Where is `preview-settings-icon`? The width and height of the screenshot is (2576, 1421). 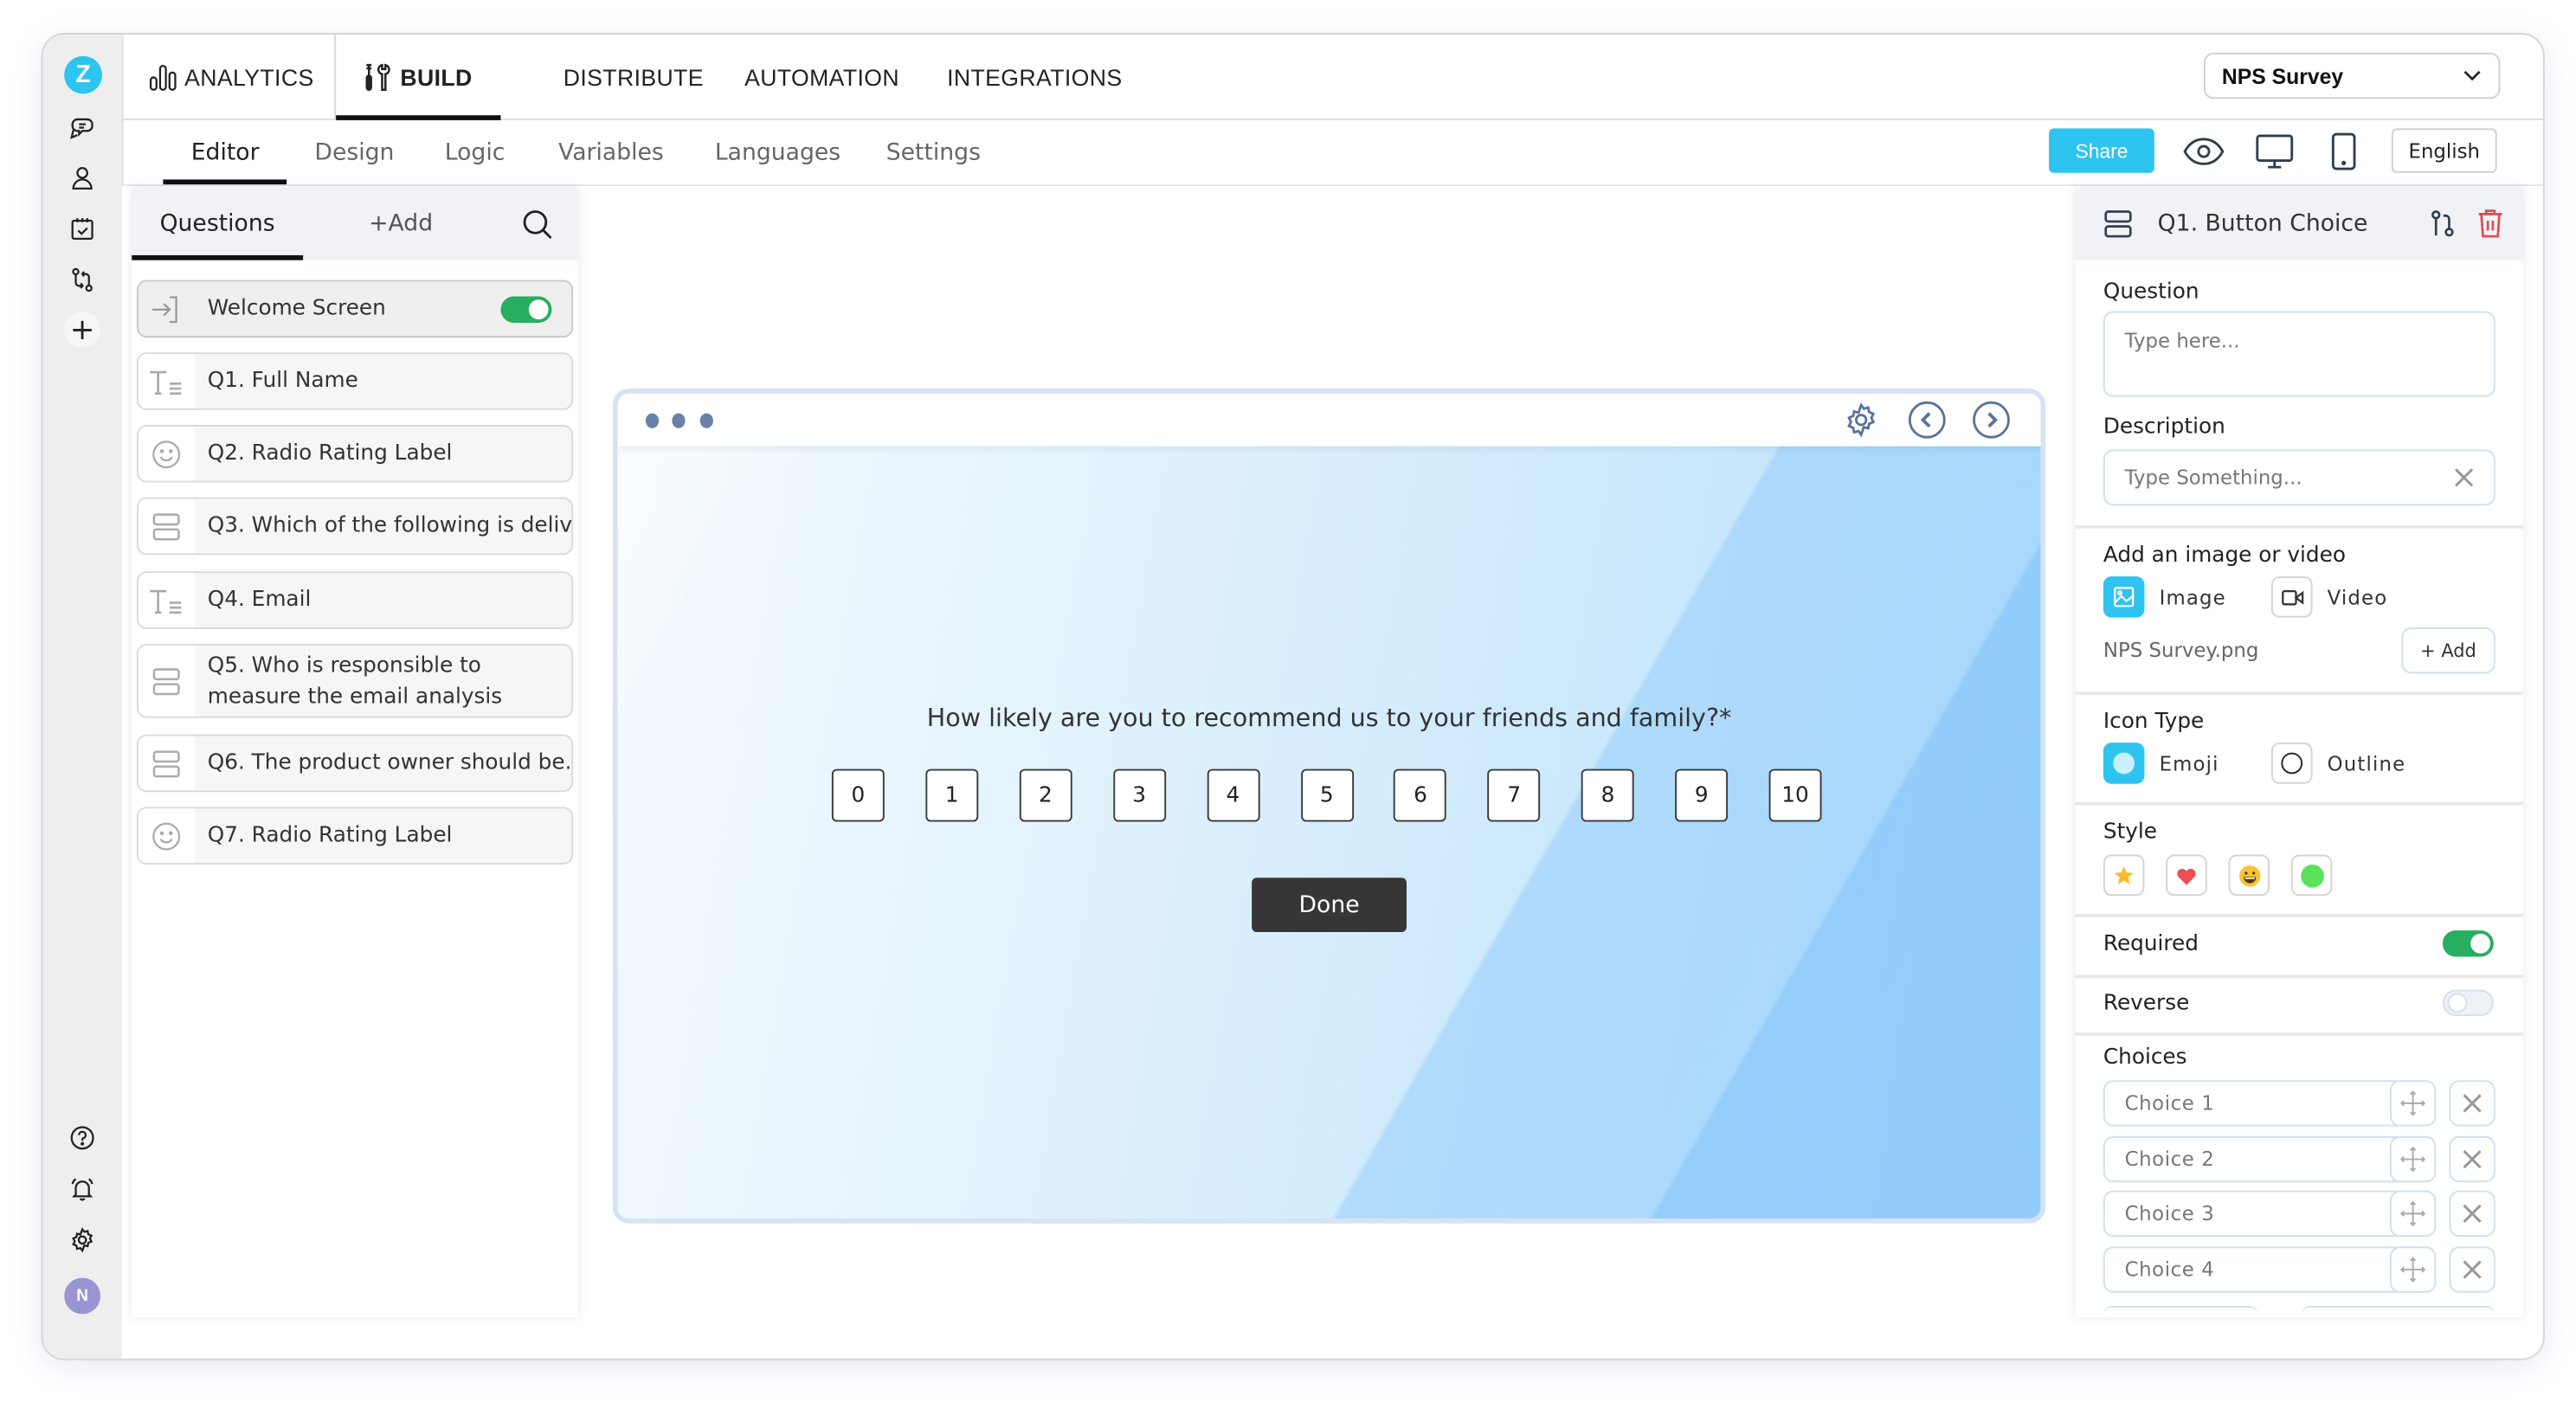
preview-settings-icon is located at coordinates (1861, 420).